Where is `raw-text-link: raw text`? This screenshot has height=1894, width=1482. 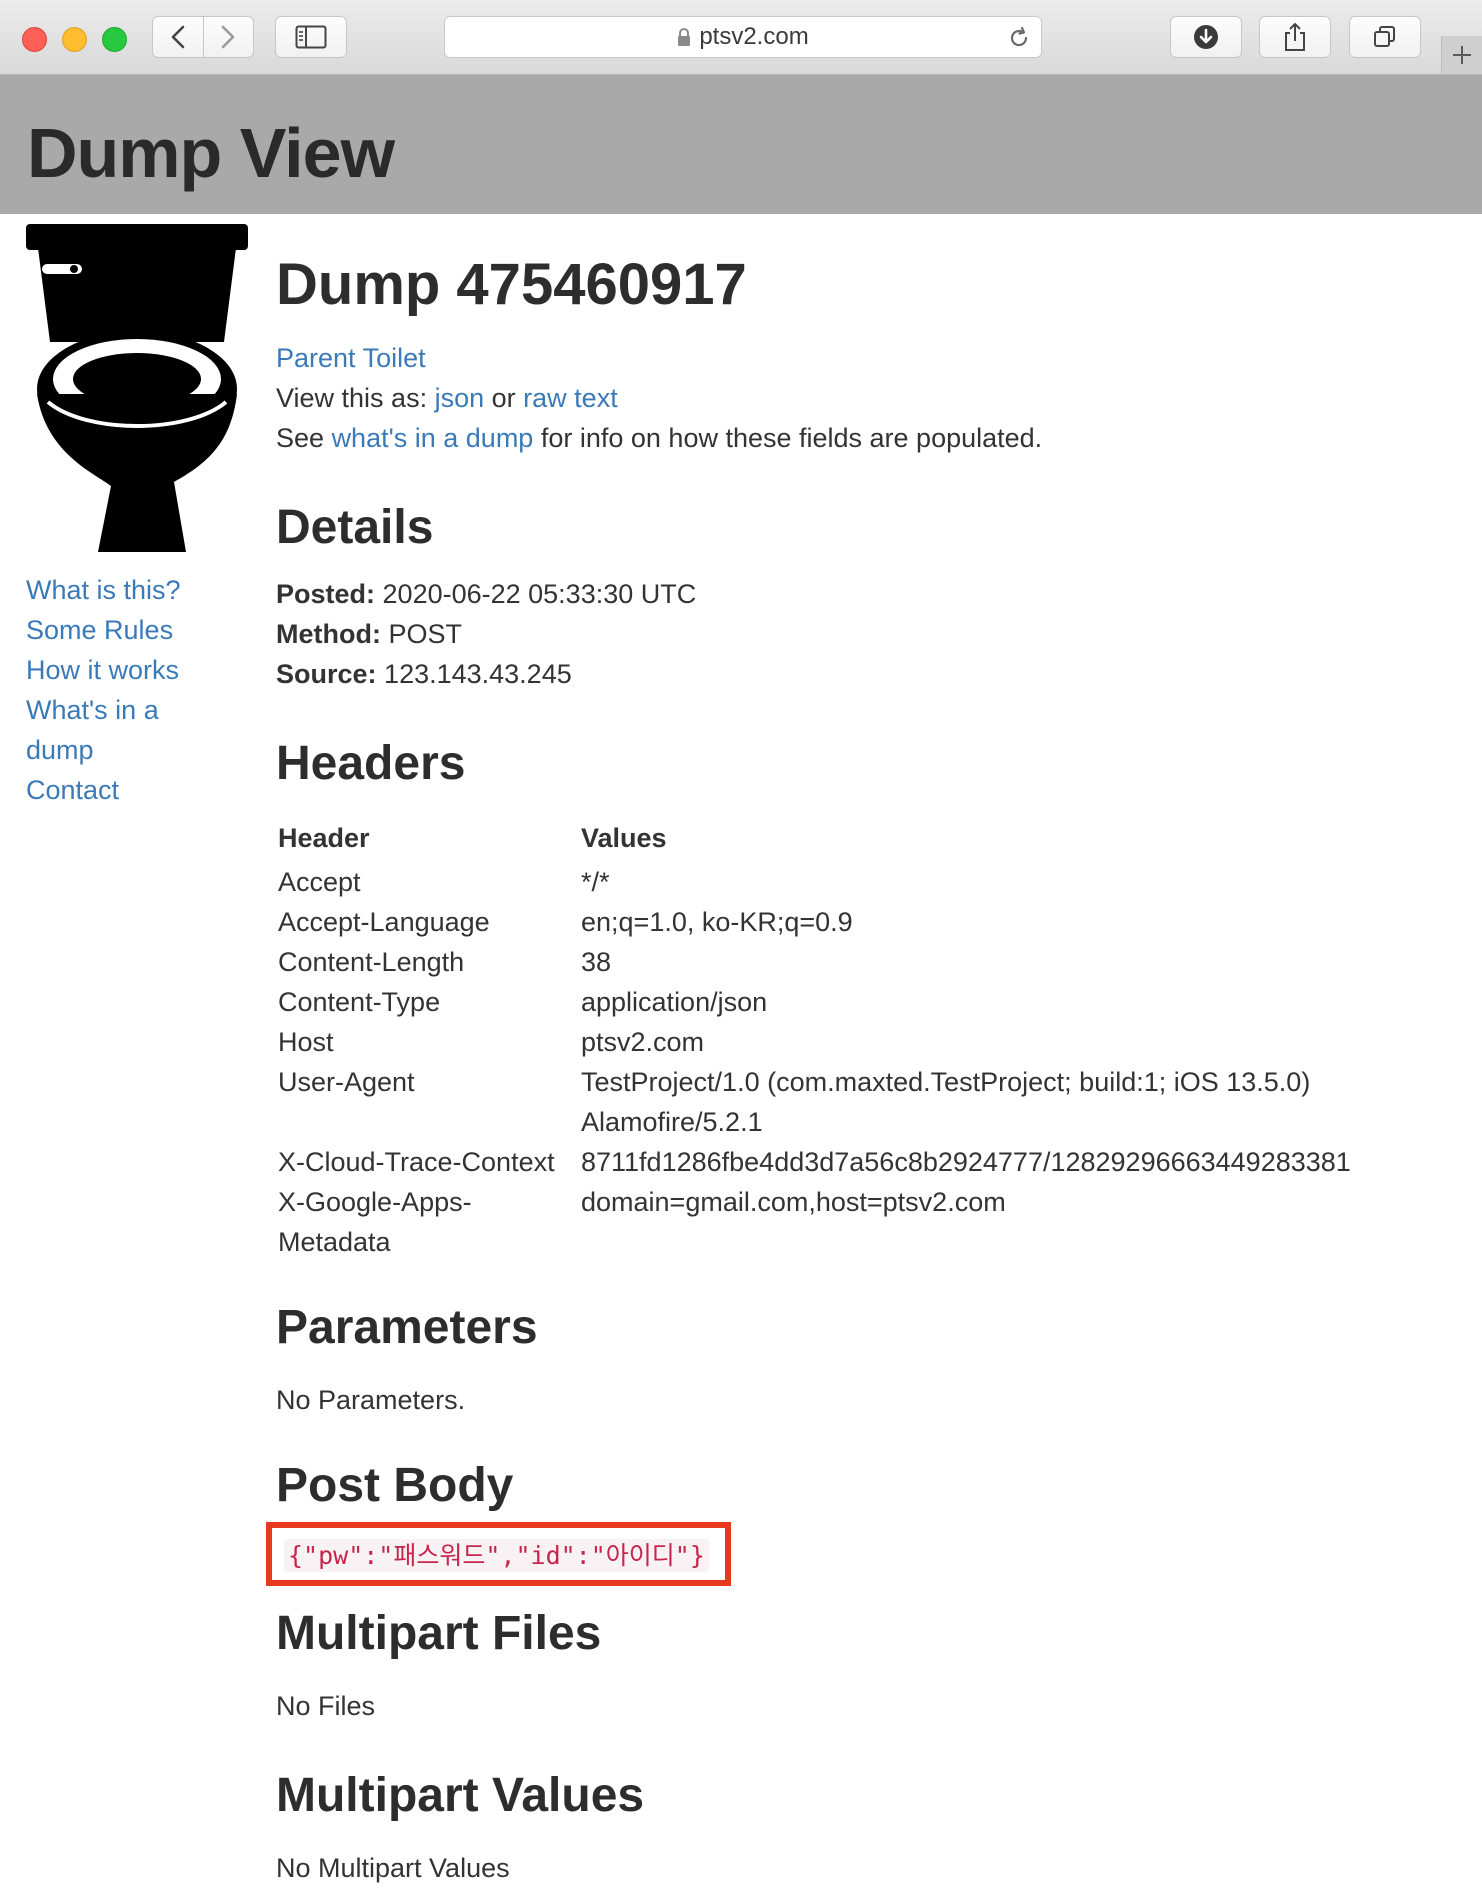
raw-text-link: raw text is located at coordinates (570, 398).